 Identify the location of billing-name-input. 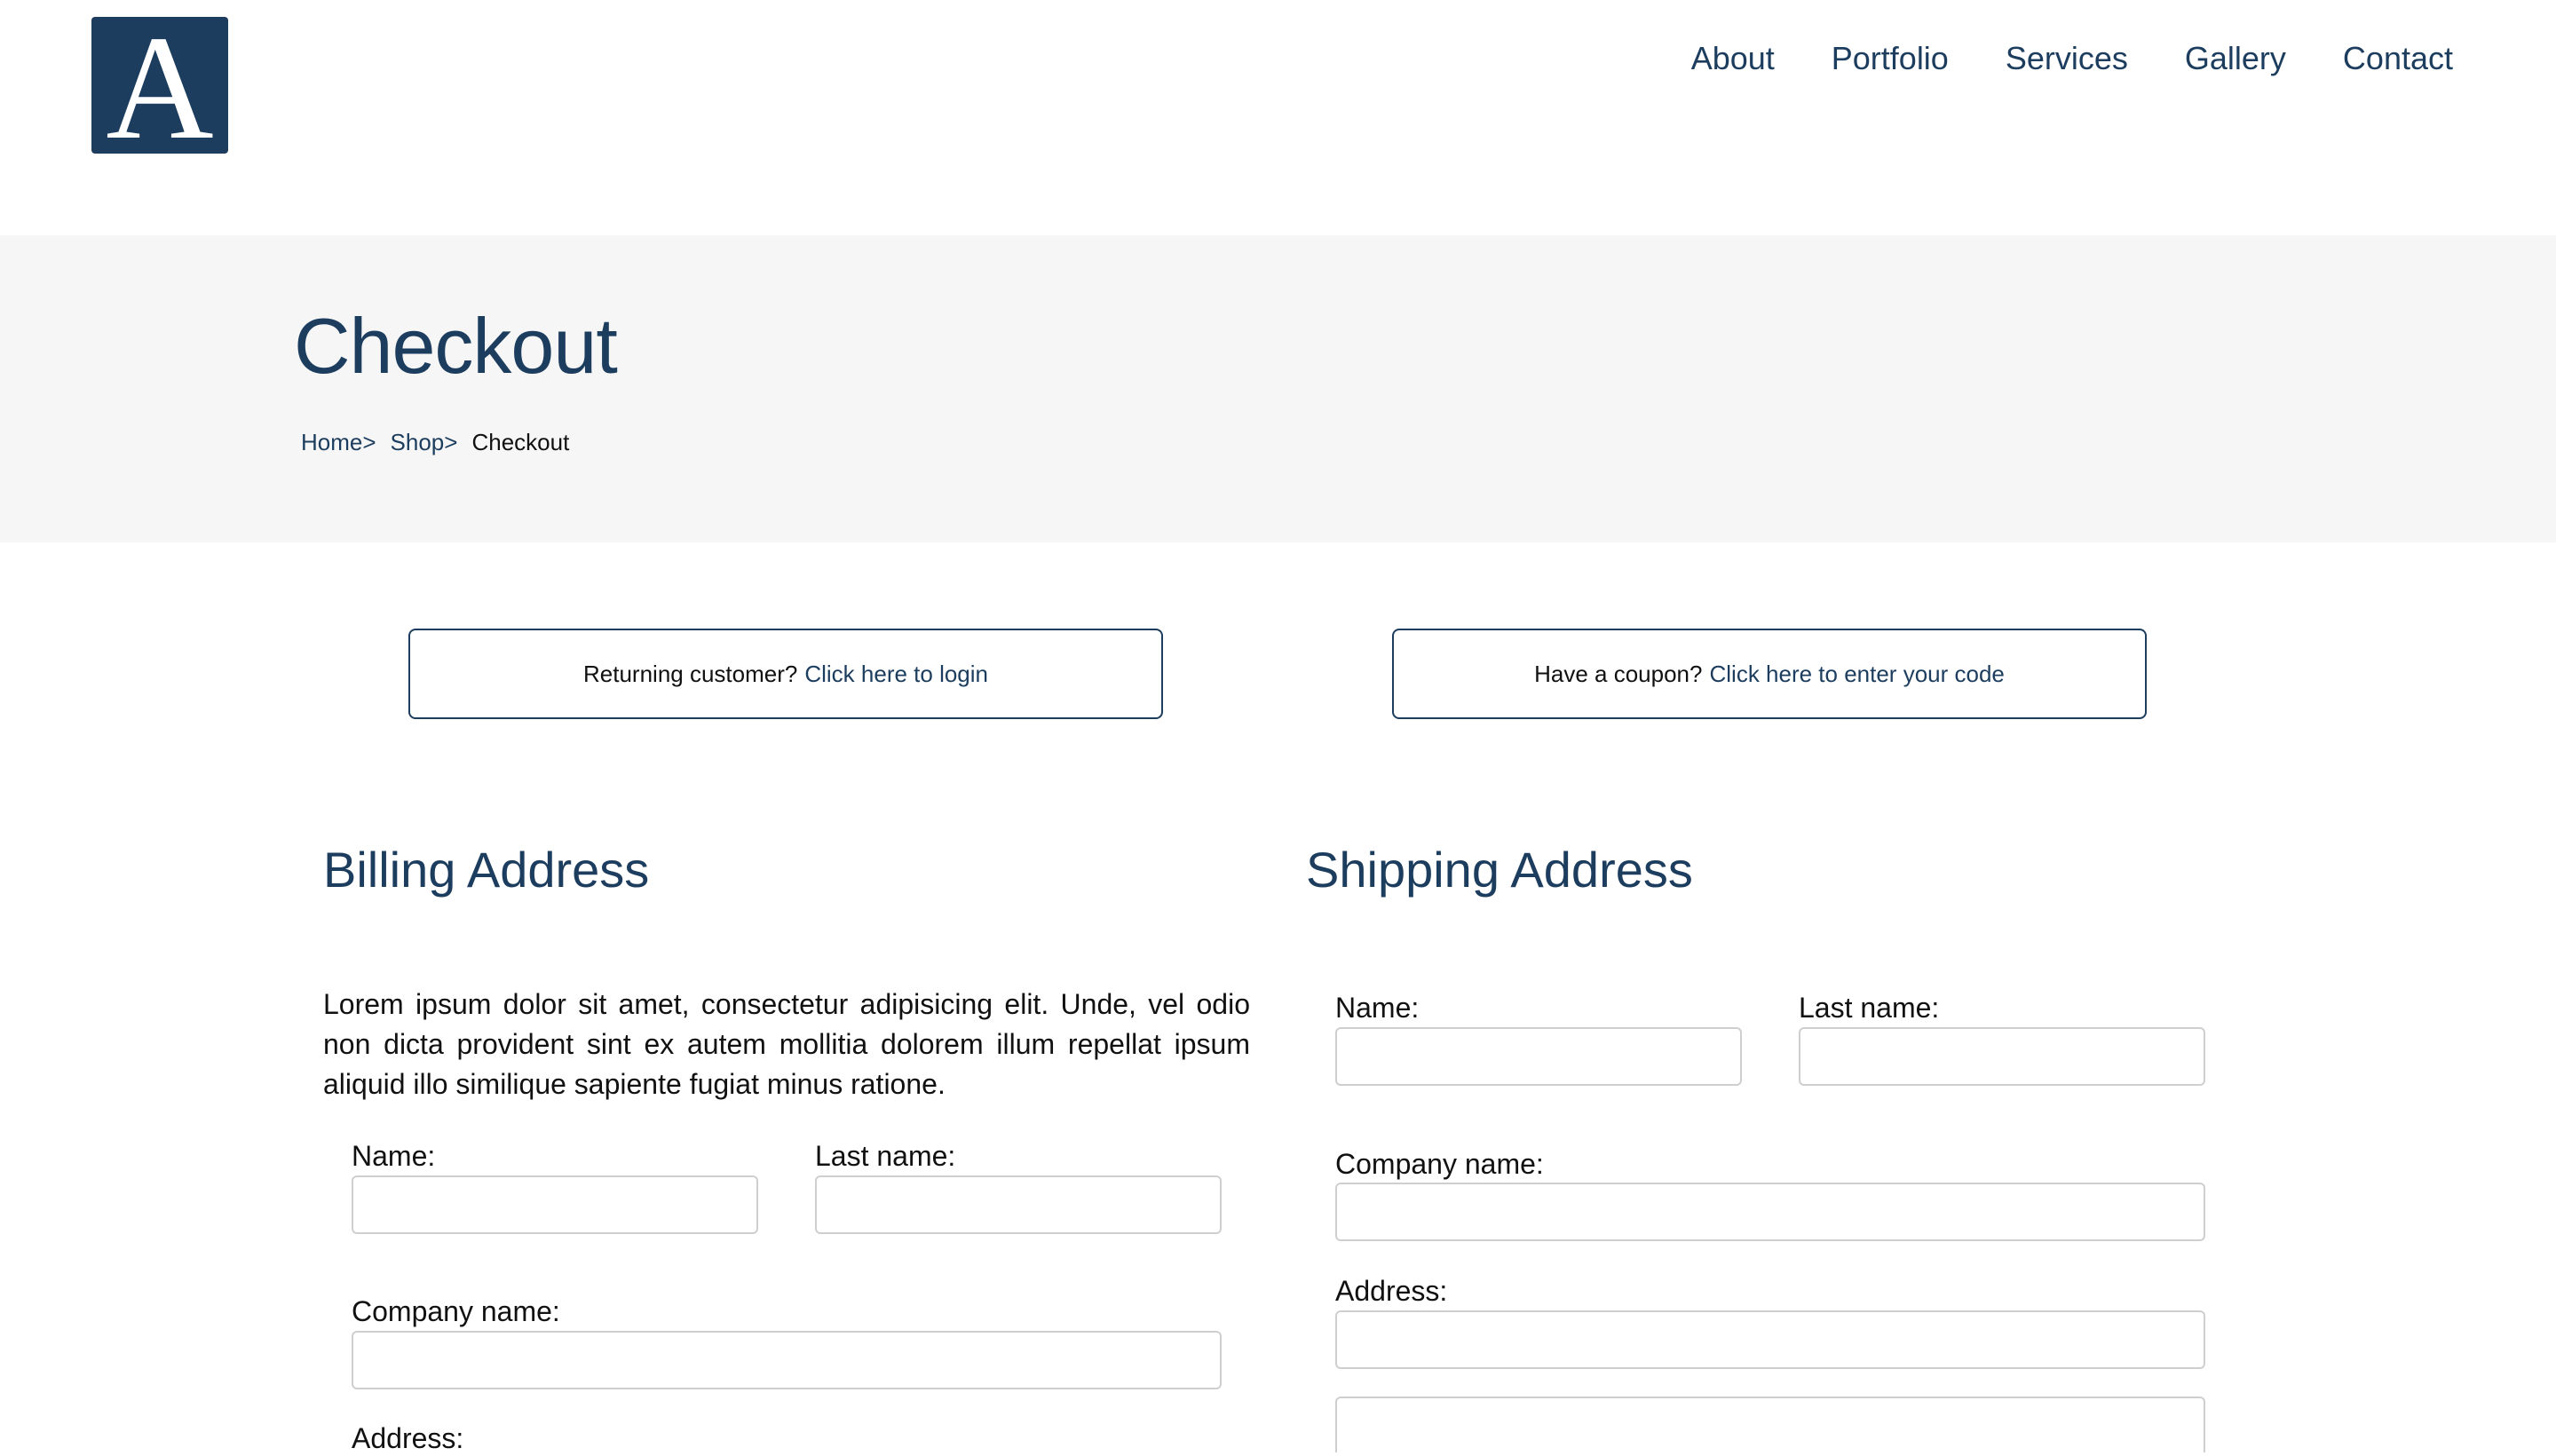
(555, 1204).